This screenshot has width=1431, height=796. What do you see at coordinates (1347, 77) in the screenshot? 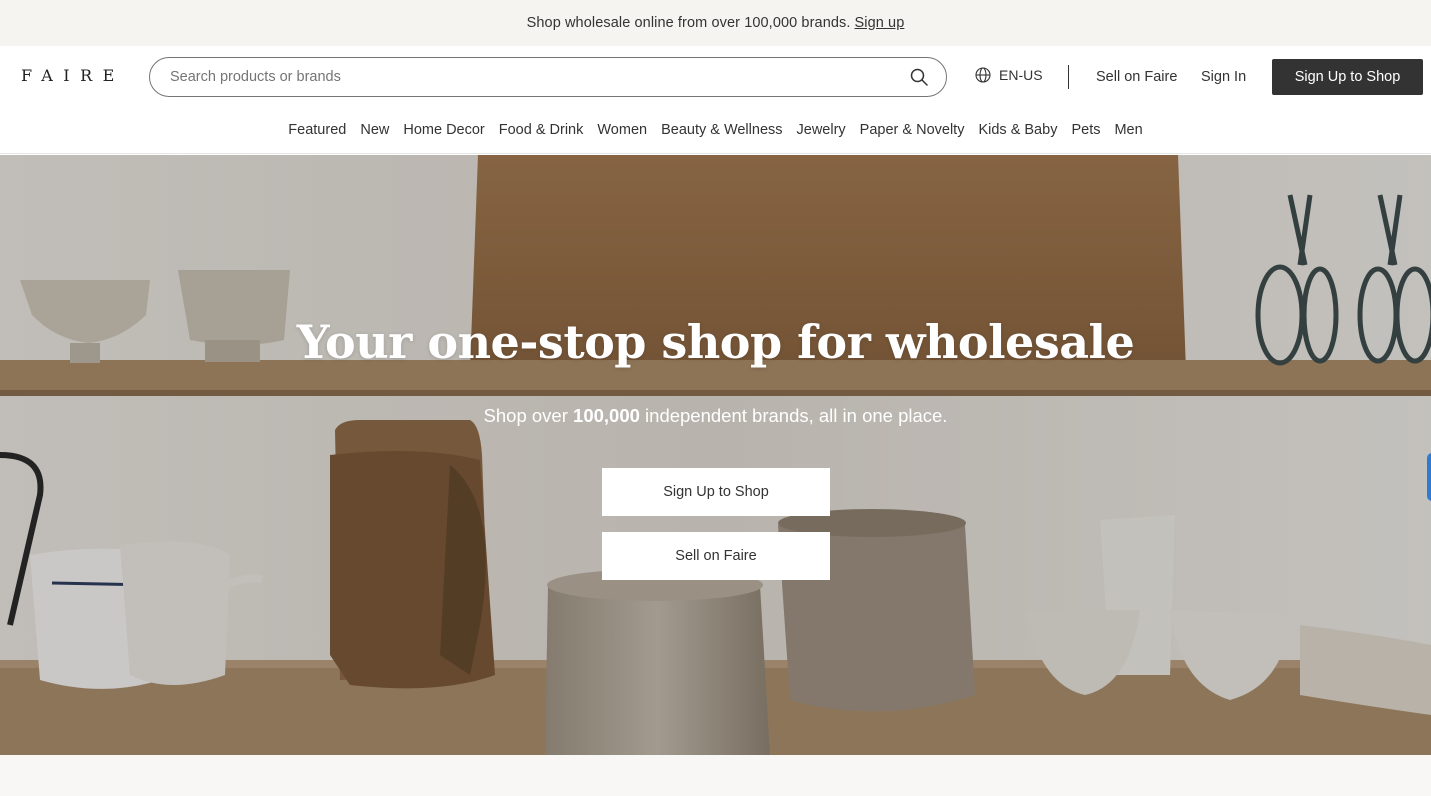
I see `sign-up-to-shop-button: Sign Up to Shop` at bounding box center [1347, 77].